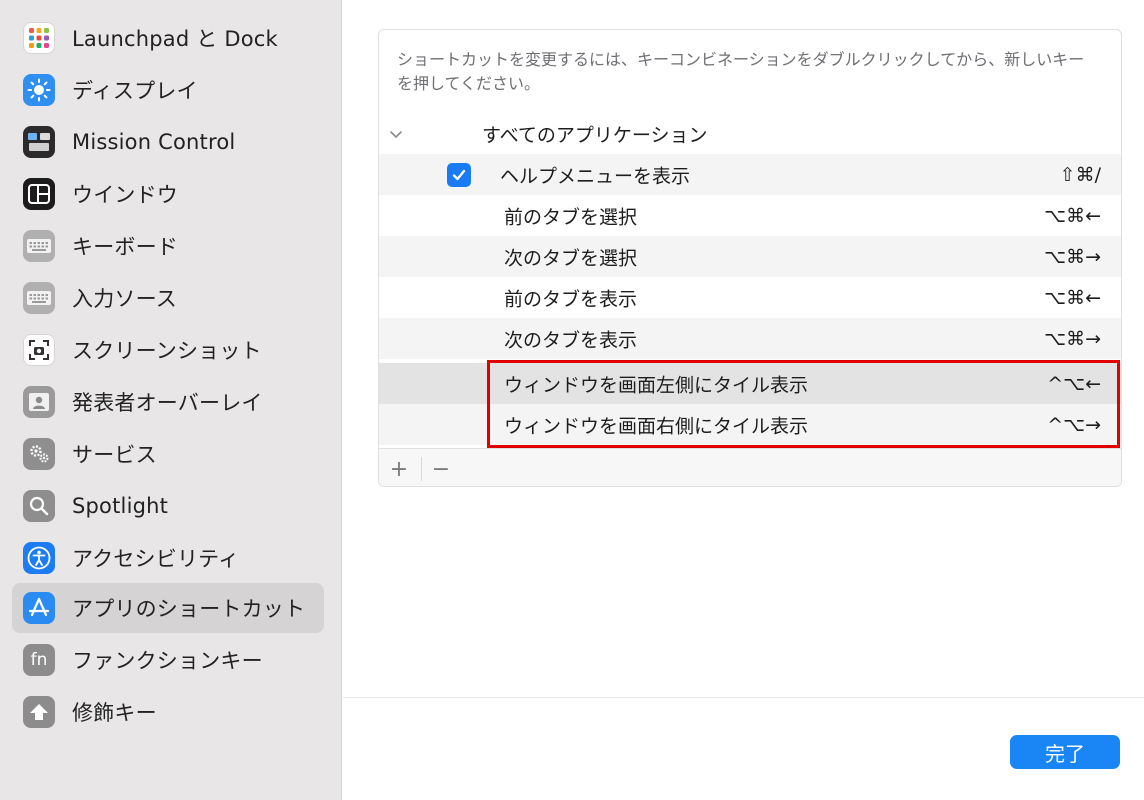 This screenshot has width=1144, height=800. I want to click on sidebar-item-label: 入力ソース, so click(124, 299).